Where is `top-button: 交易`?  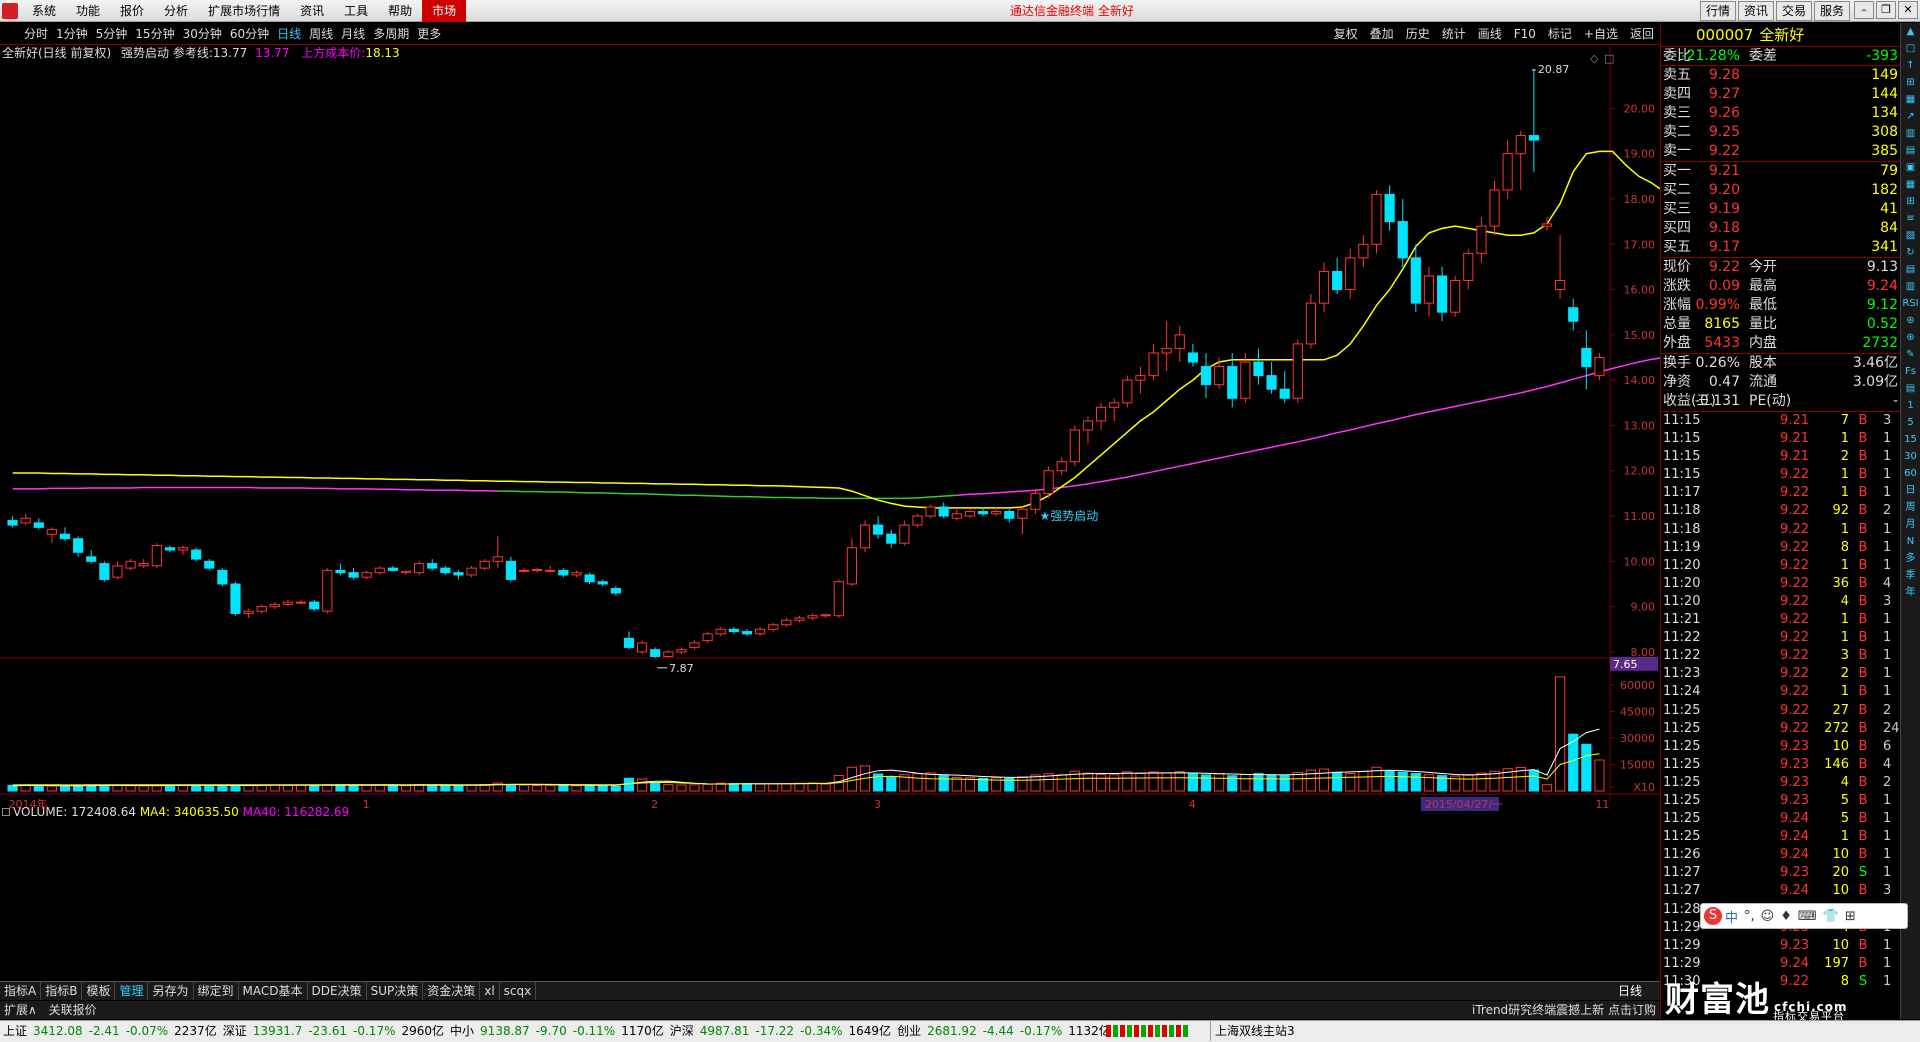 top-button: 交易 is located at coordinates (1793, 11).